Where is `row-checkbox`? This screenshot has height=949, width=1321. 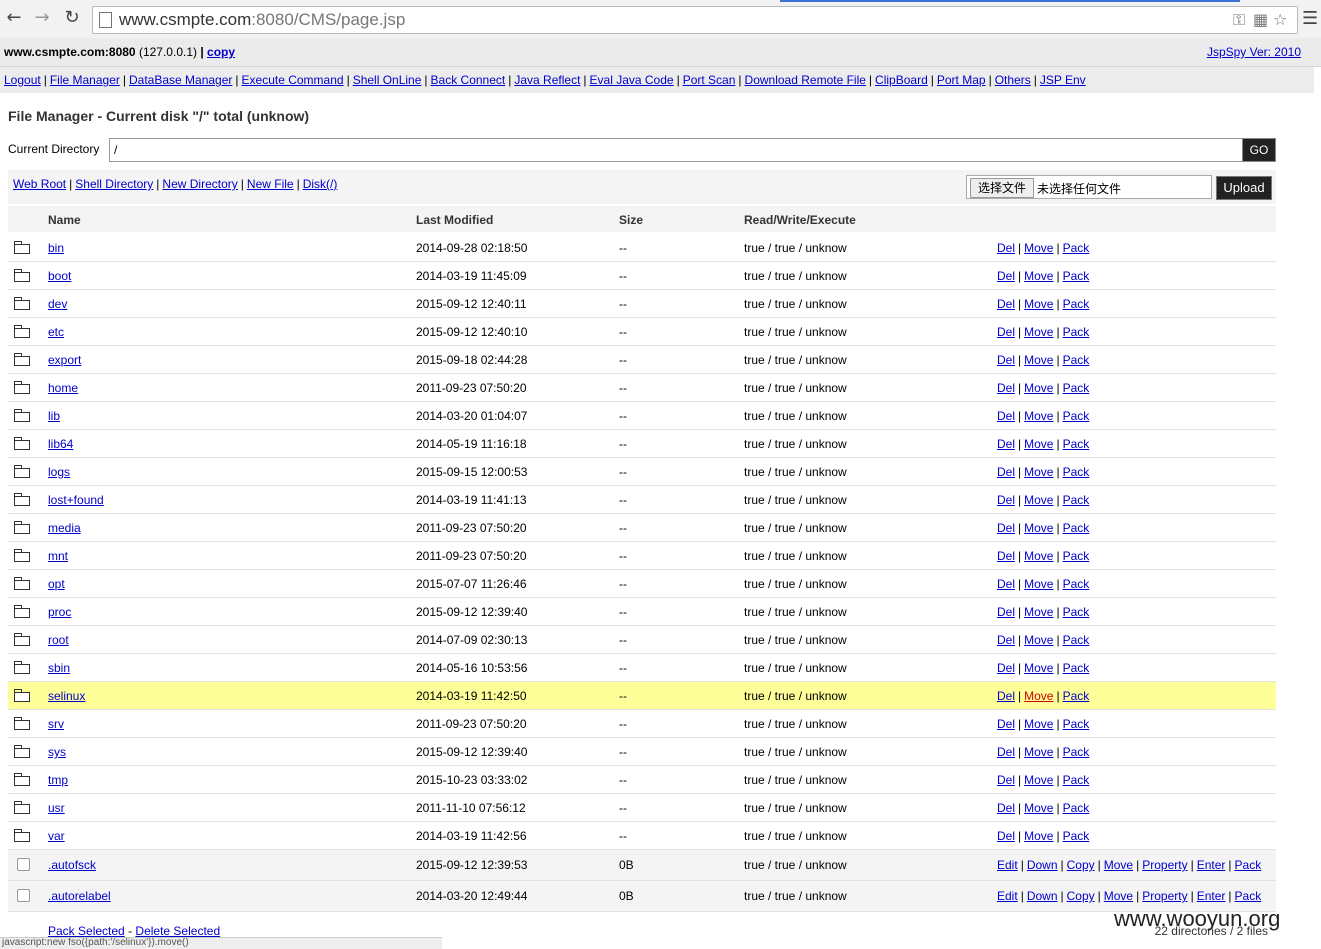
row-checkbox is located at coordinates (23, 864).